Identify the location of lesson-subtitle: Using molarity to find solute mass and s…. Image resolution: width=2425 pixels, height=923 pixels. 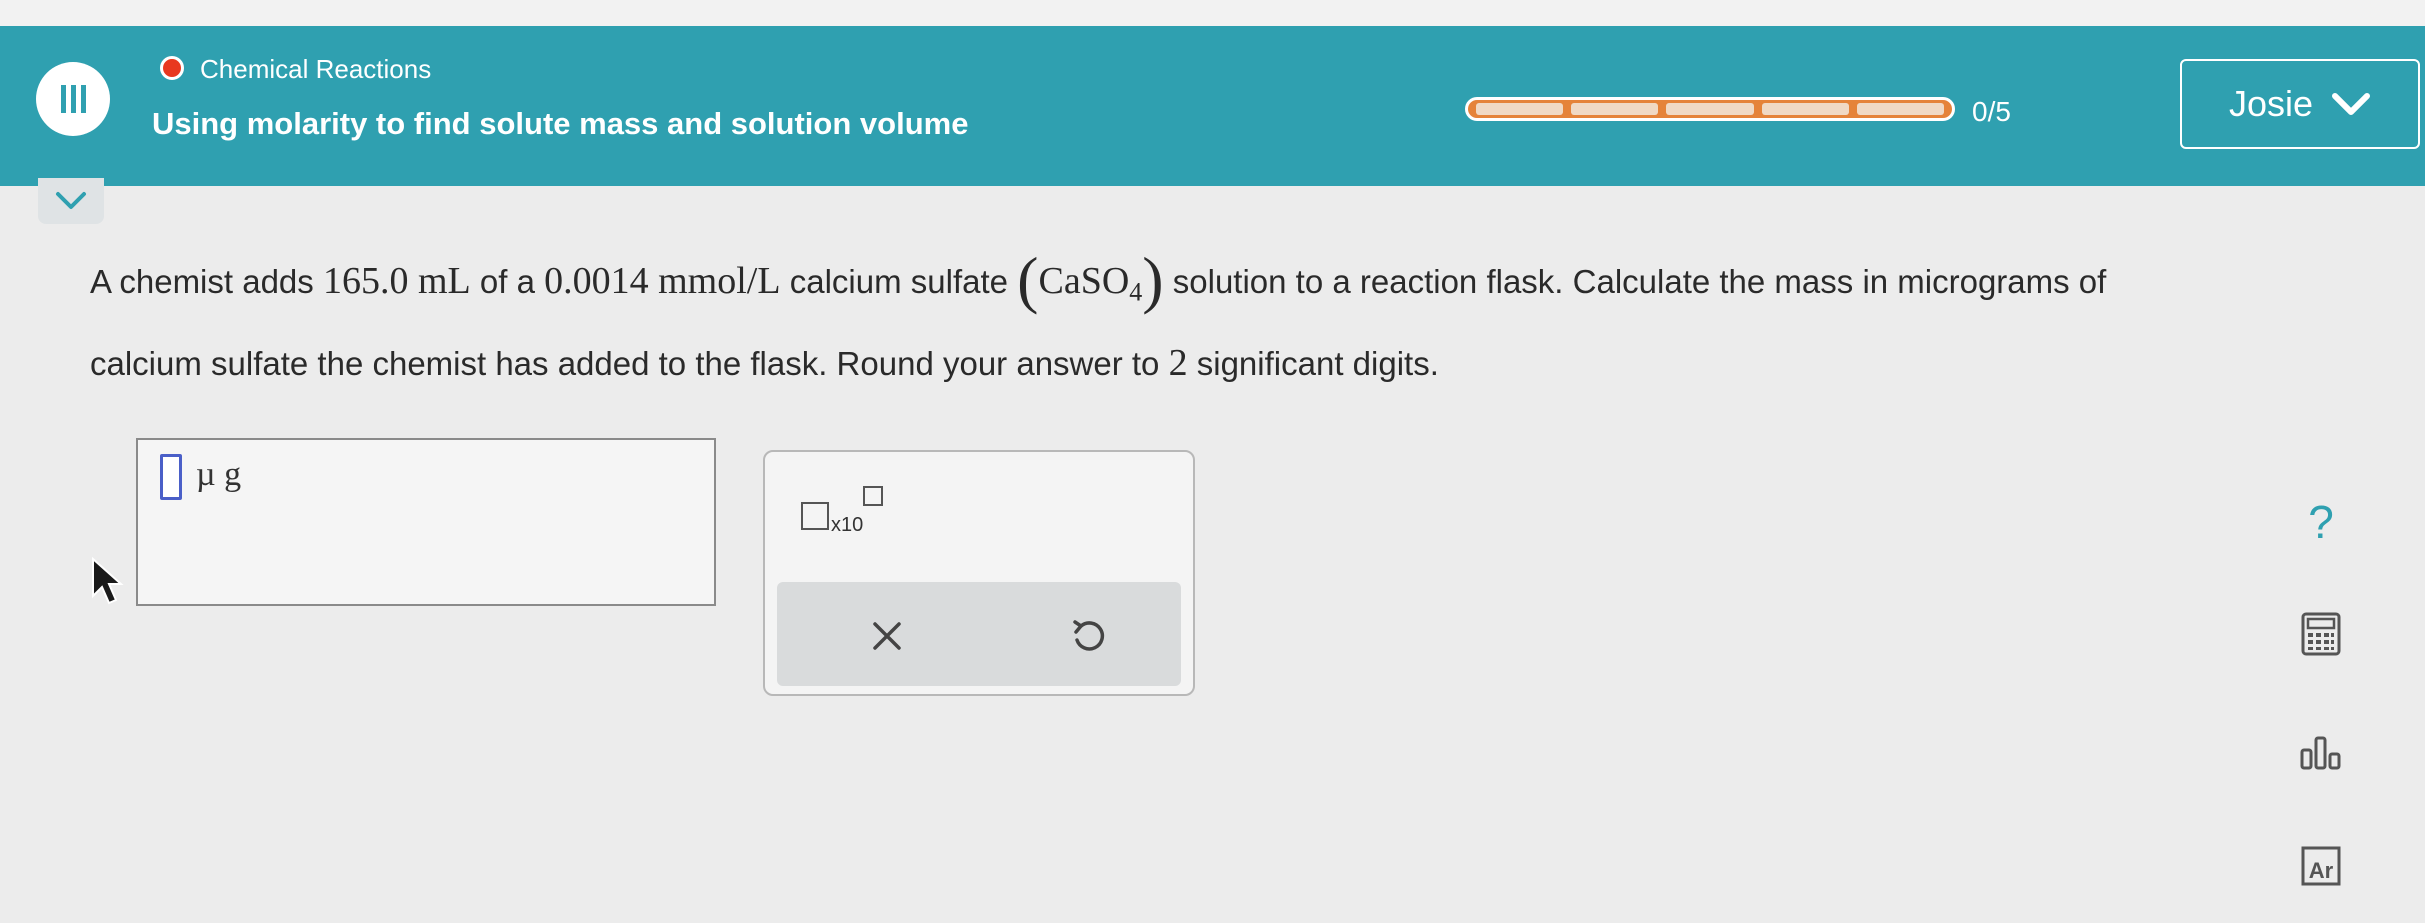
(560, 123).